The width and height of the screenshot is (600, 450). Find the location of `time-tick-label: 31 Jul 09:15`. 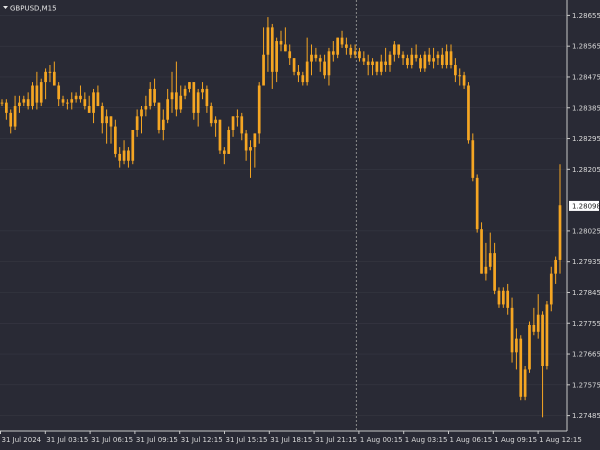

time-tick-label: 31 Jul 09:15 is located at coordinates (157, 440).